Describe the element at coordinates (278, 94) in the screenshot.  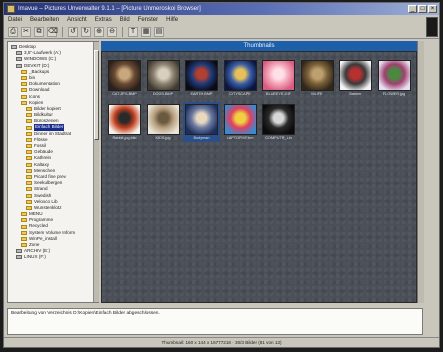
I see `thumbnail-caption: BLUEEYE.GIF` at that location.